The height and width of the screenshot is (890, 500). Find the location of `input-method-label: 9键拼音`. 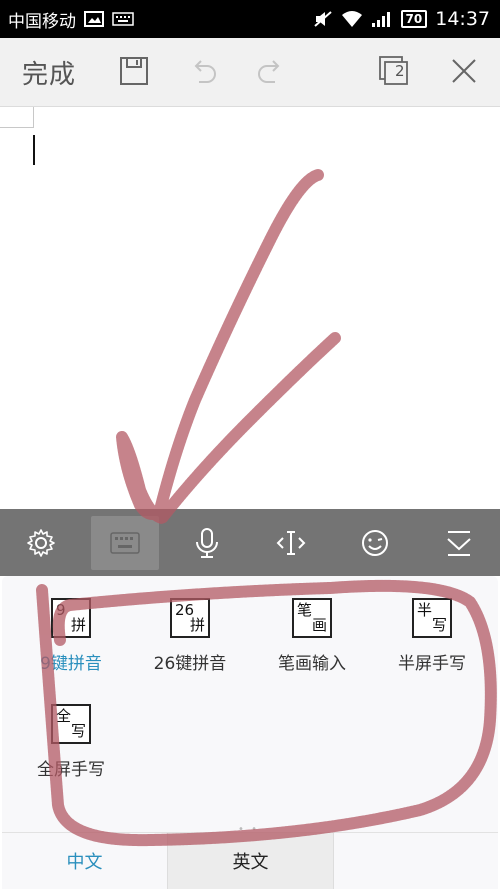

input-method-label: 9键拼音 is located at coordinates (71, 664).